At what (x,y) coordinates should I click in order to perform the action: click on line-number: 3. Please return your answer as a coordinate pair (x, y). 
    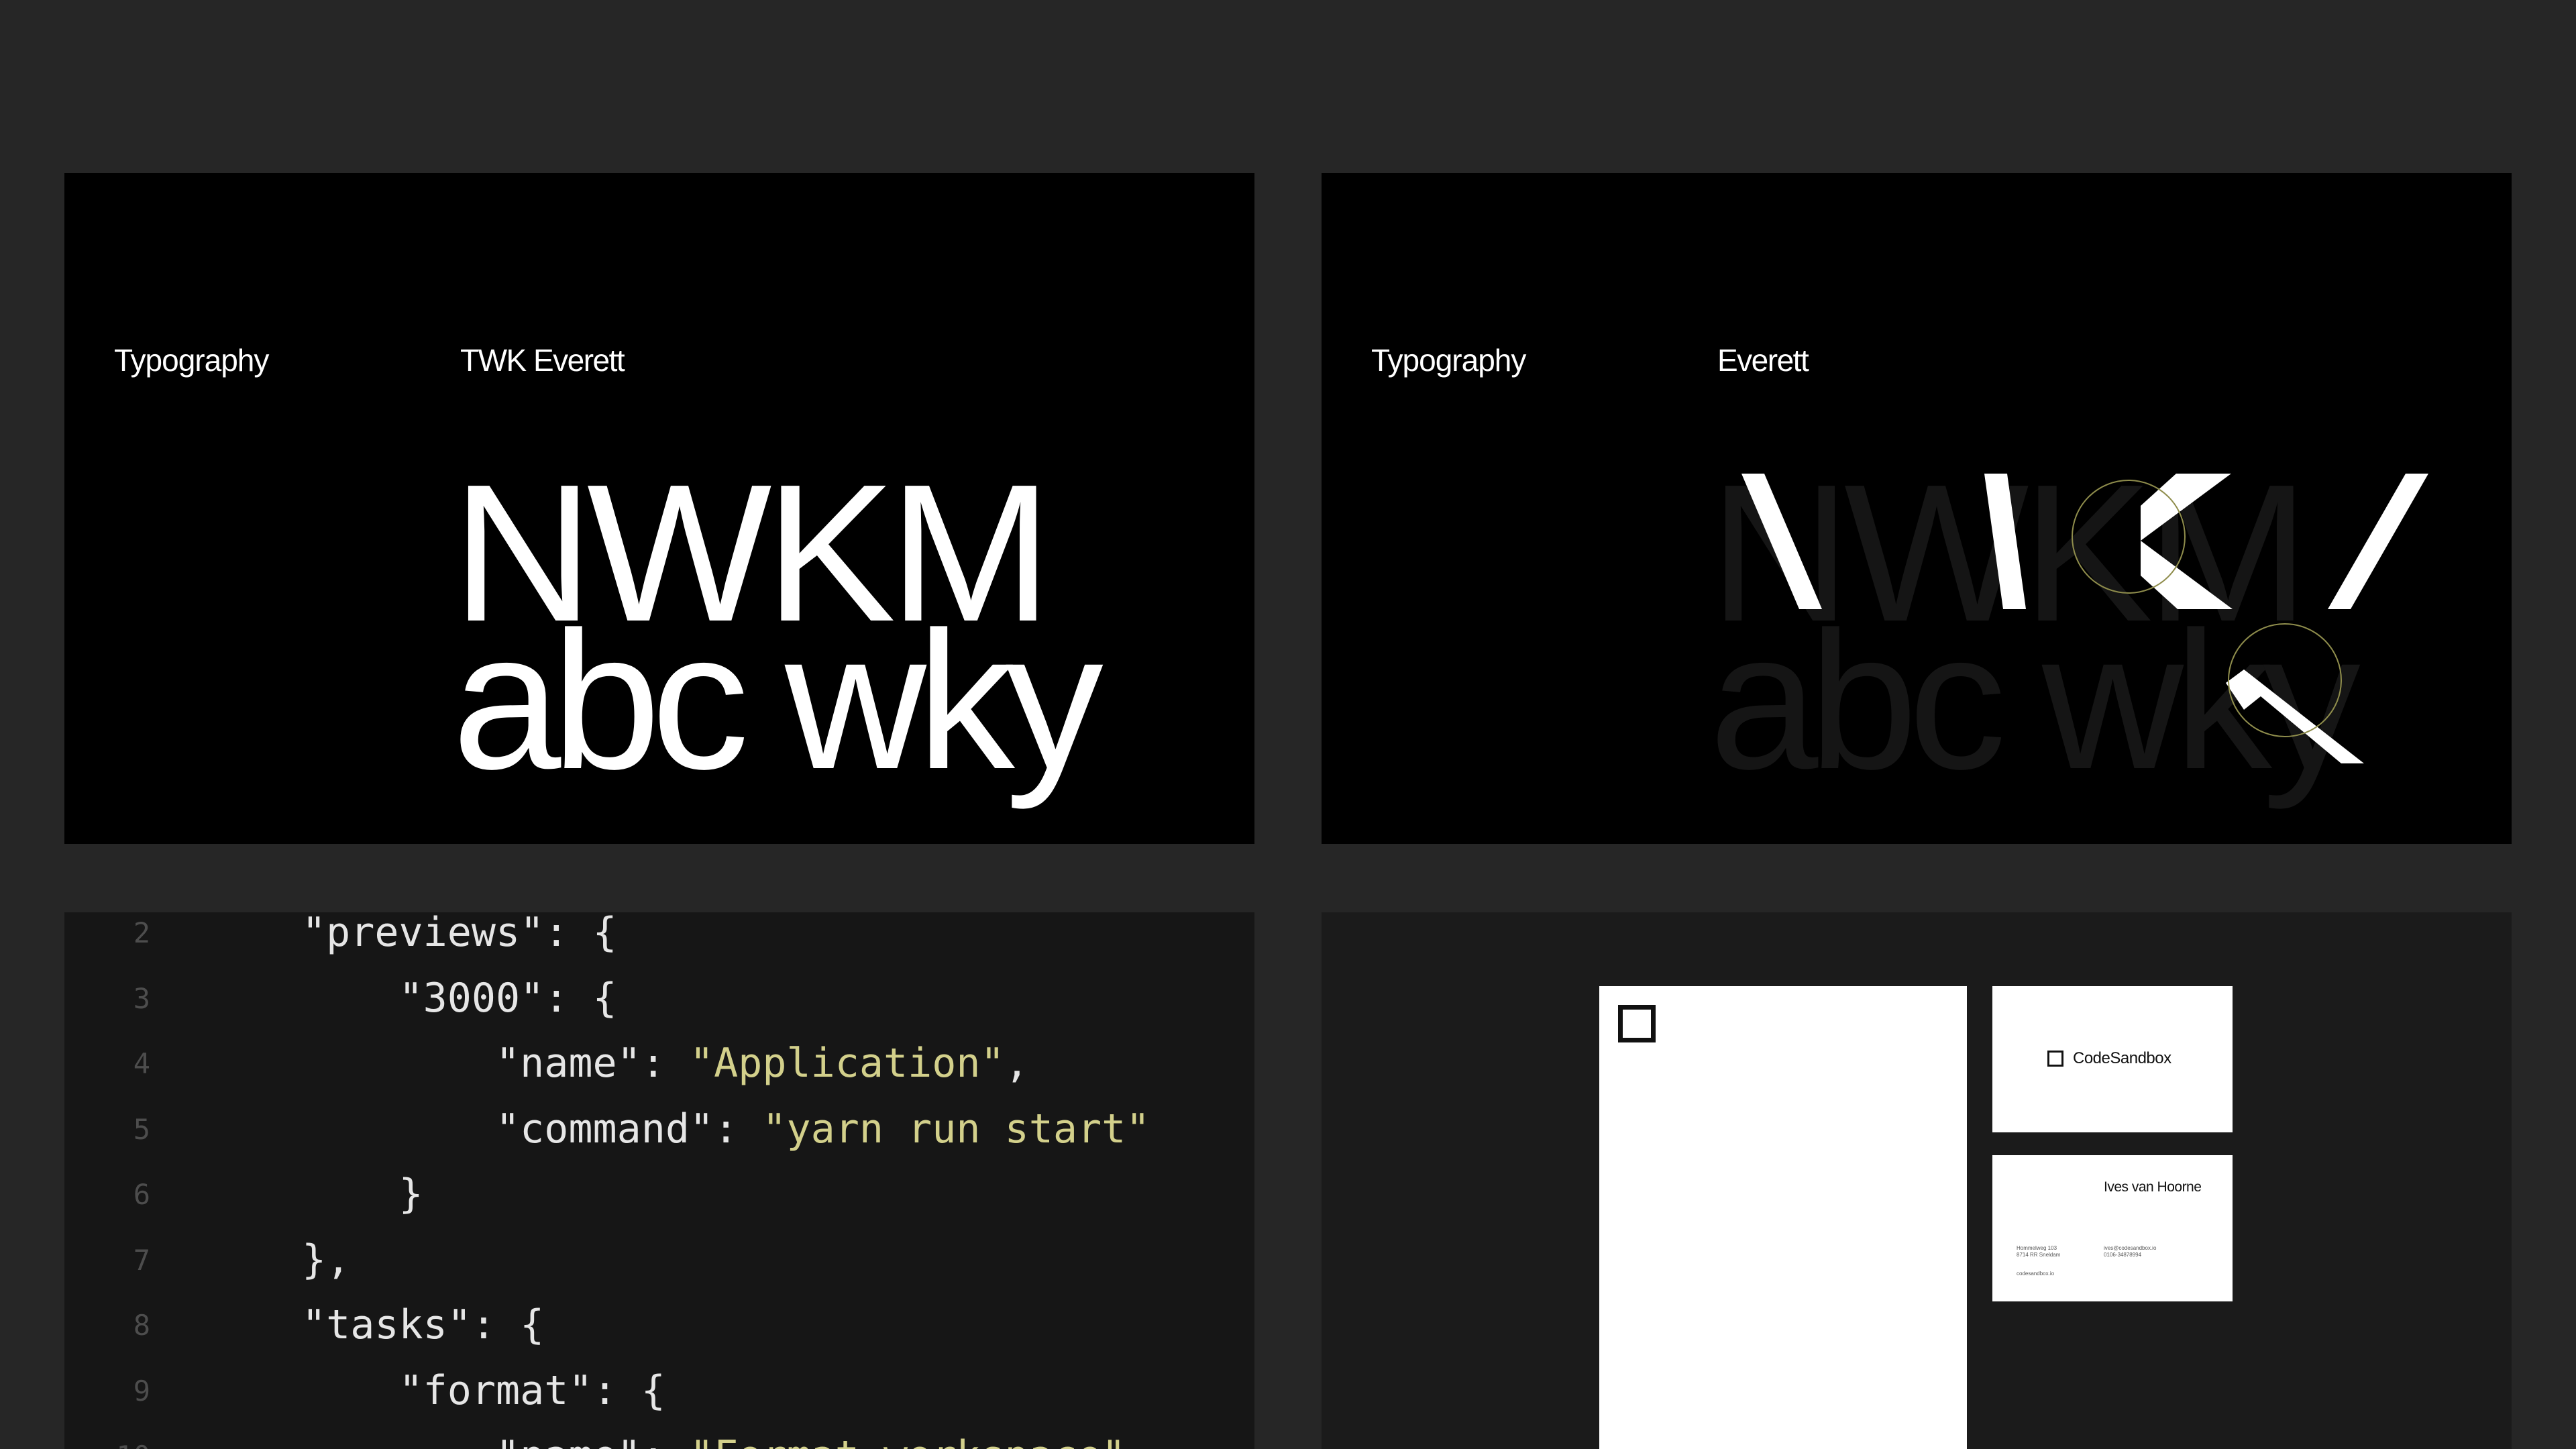
    Looking at the image, I should click on (141, 998).